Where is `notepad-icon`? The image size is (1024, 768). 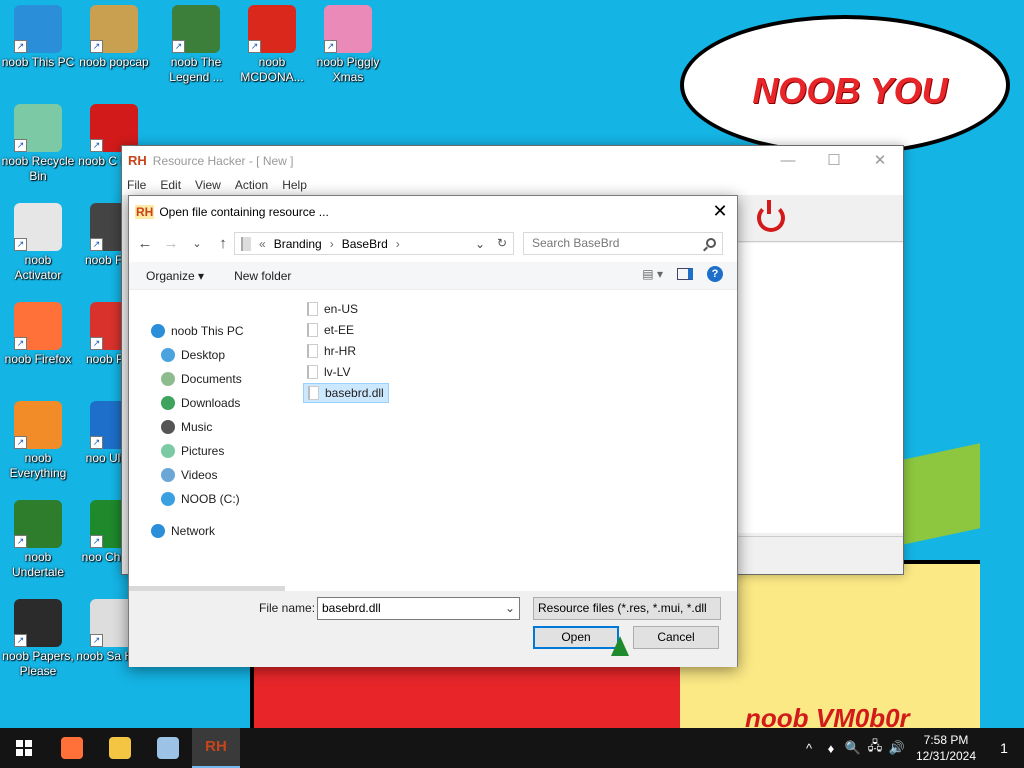 notepad-icon is located at coordinates (168, 748).